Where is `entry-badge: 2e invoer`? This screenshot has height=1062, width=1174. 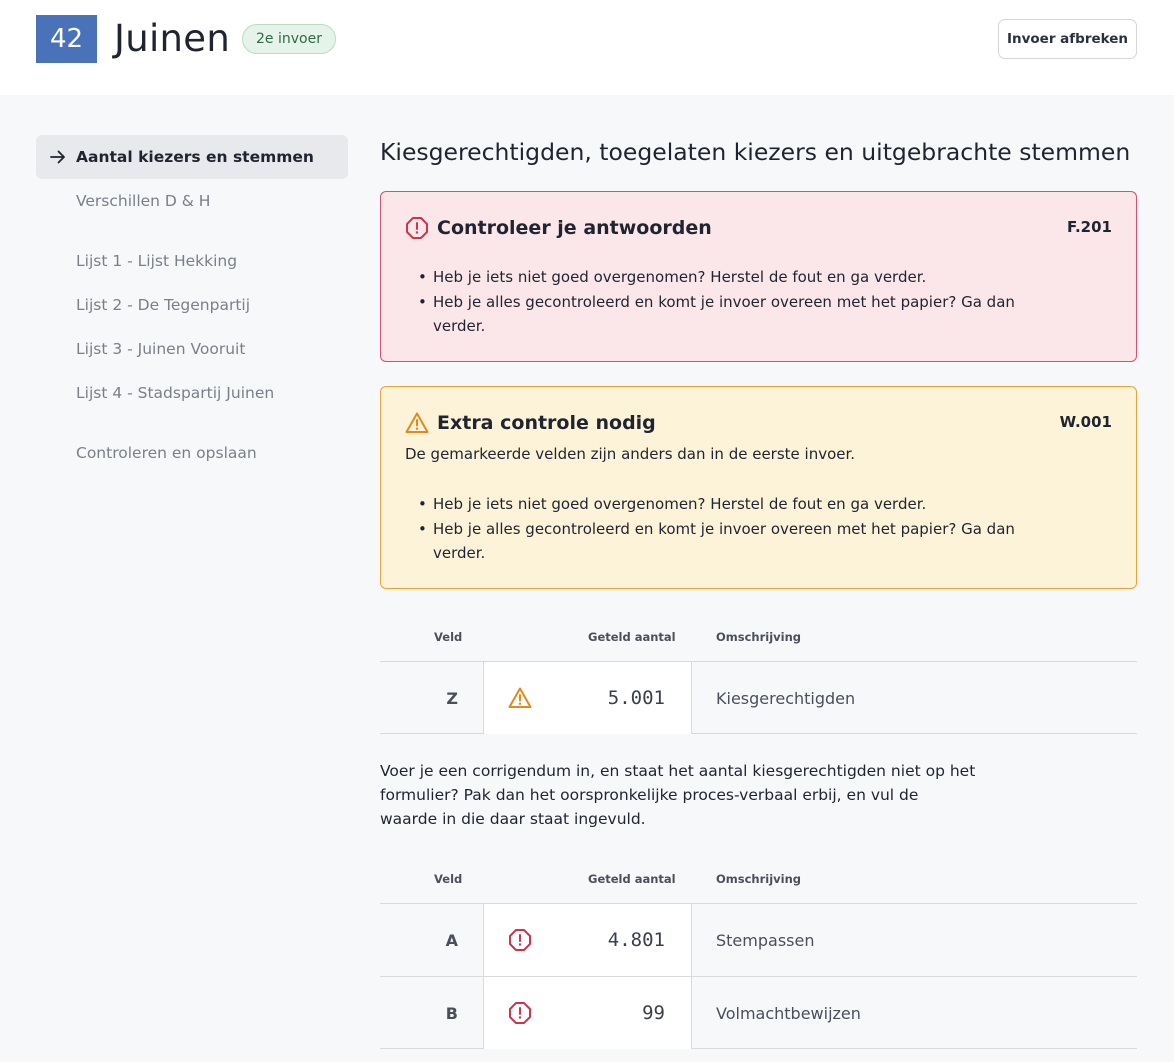
entry-badge: 2e invoer is located at coordinates (289, 39).